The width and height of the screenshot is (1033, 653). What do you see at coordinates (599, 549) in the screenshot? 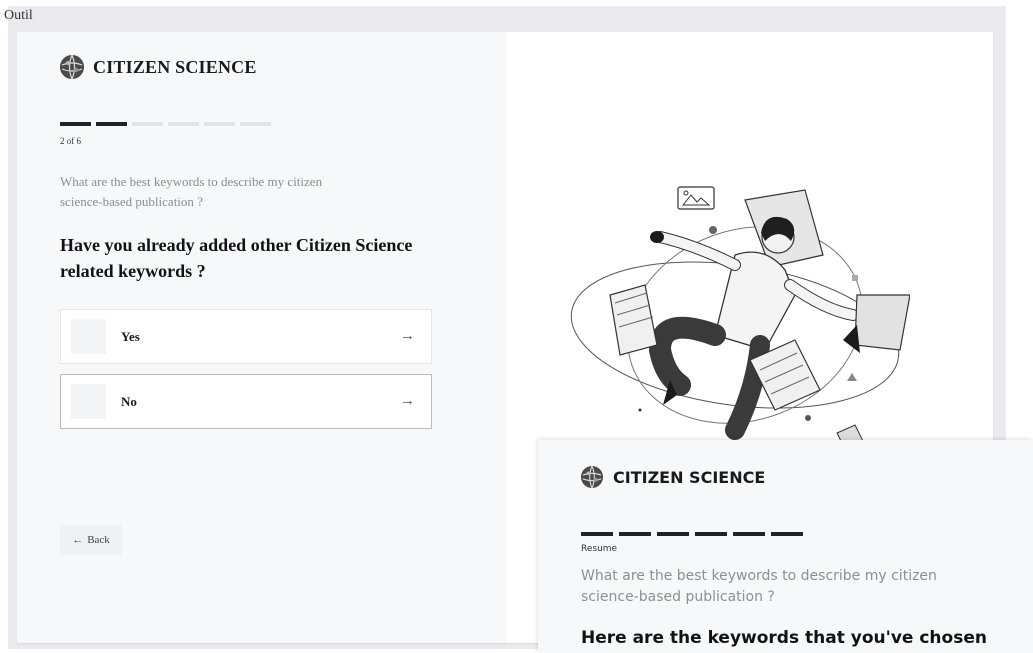
I see `step-label: Resume` at bounding box center [599, 549].